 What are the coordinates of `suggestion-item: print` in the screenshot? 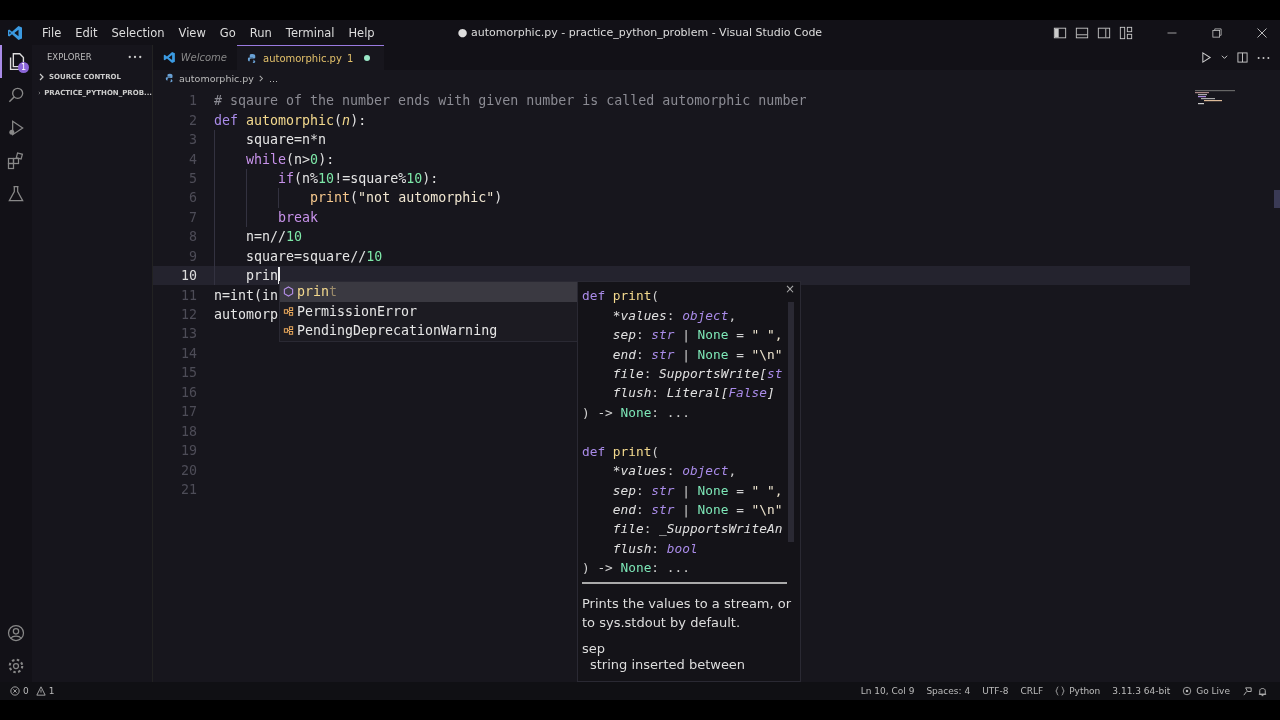 It's located at (429, 292).